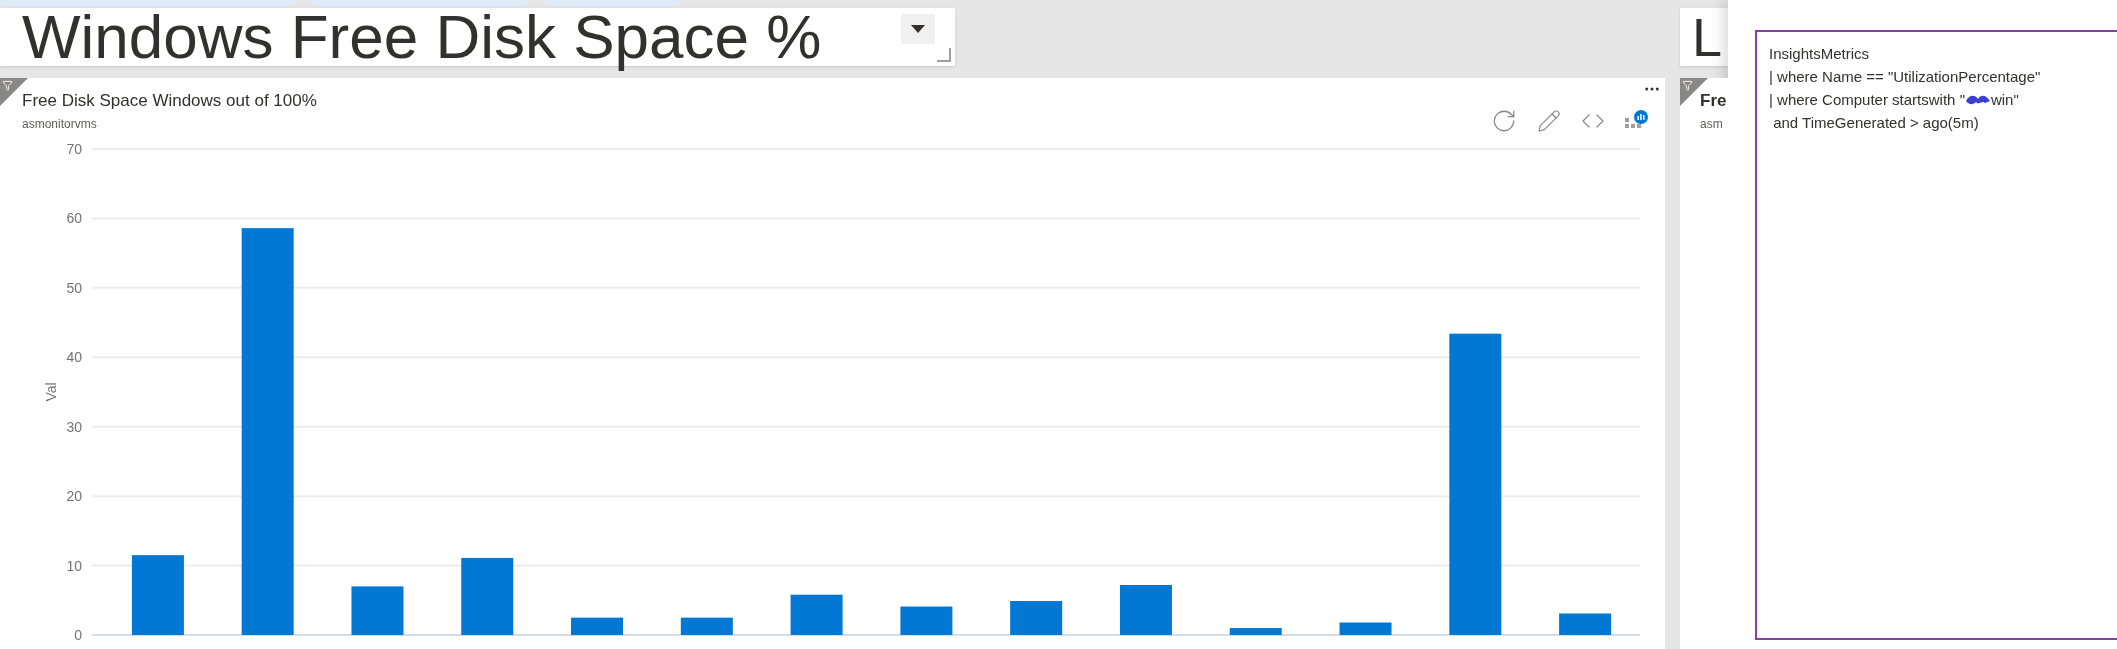  What do you see at coordinates (1712, 125) in the screenshot?
I see `chart-subtitle: asm` at bounding box center [1712, 125].